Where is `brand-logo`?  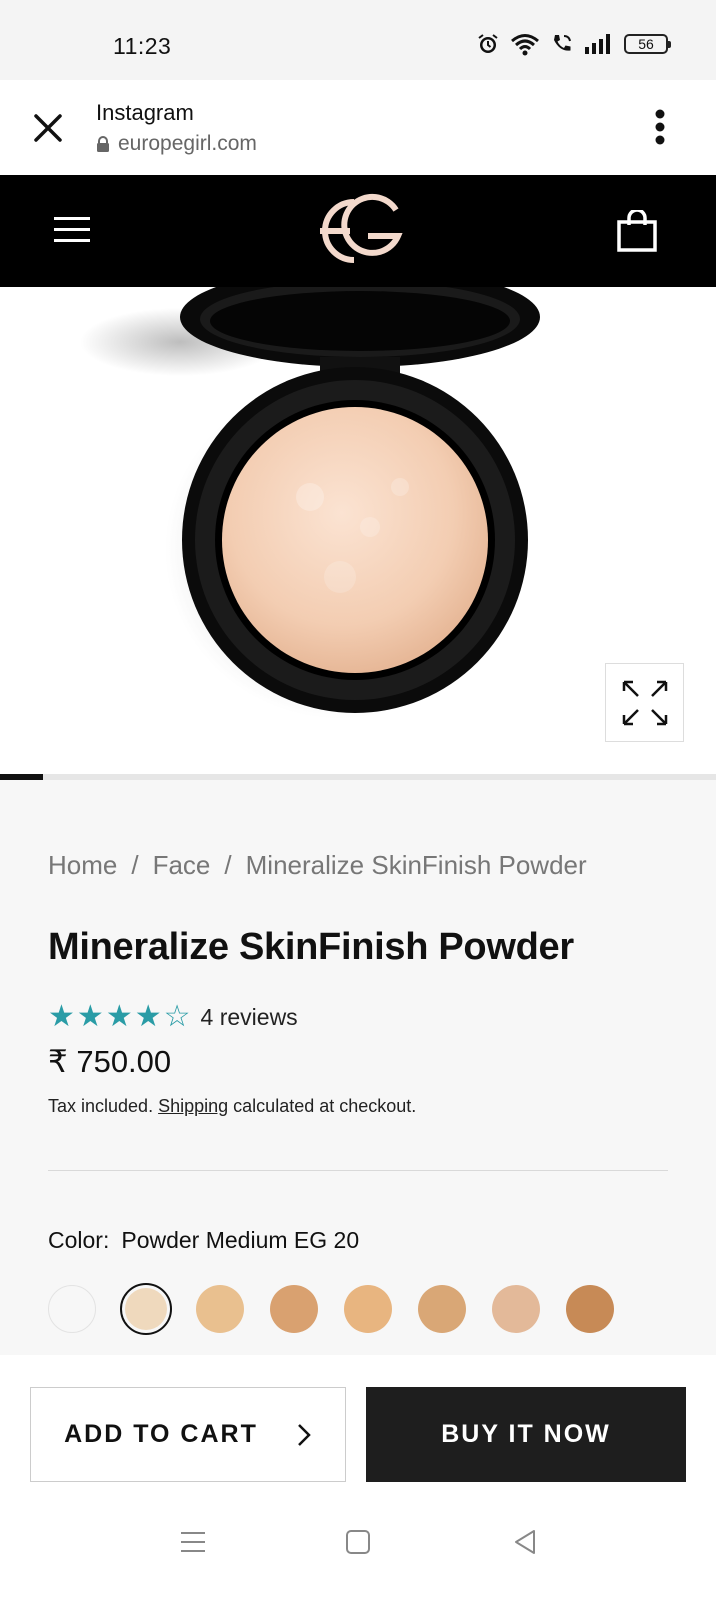
brand-logo is located at coordinates (358, 231).